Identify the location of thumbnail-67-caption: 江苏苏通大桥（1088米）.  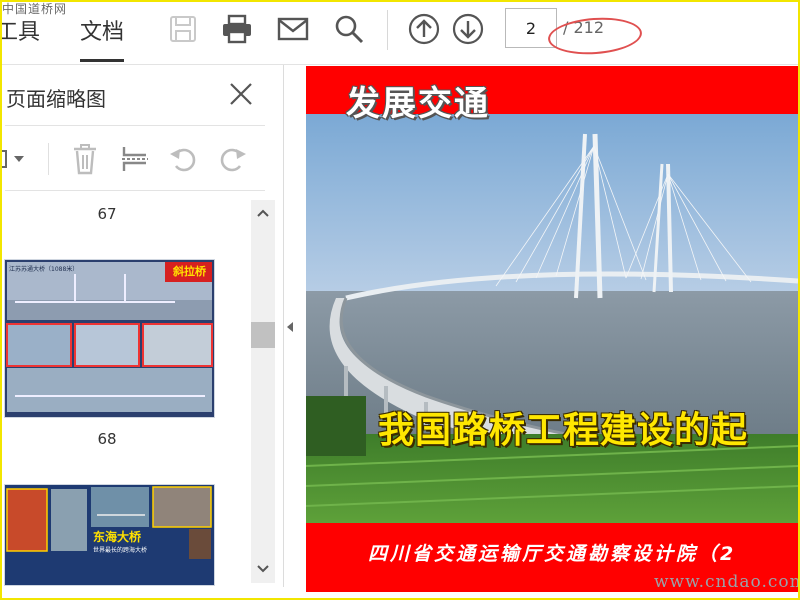
(44, 269).